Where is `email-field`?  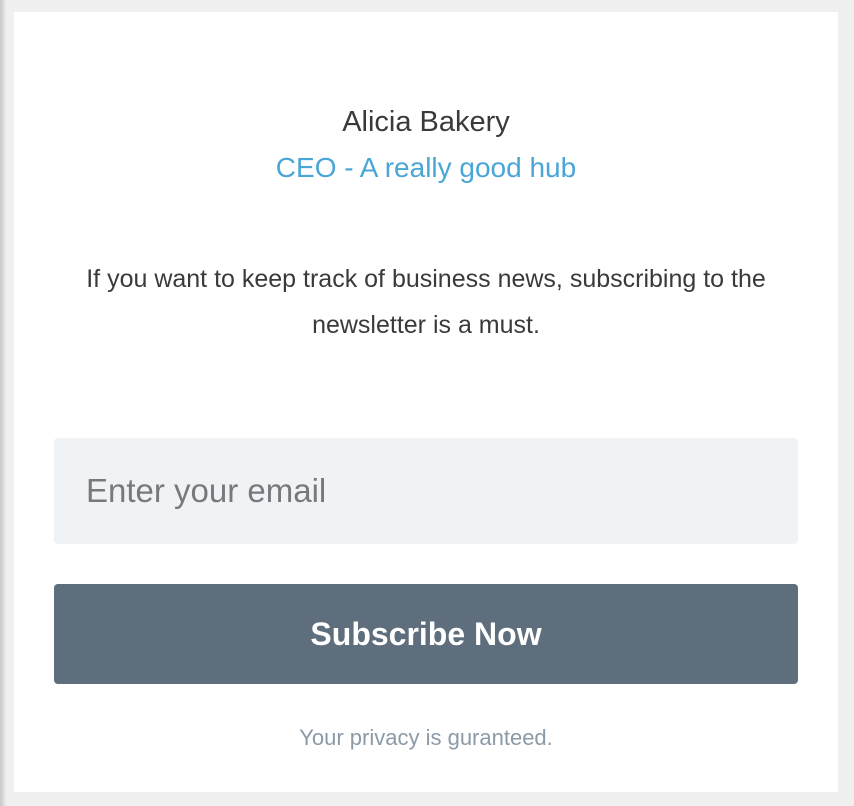 email-field is located at coordinates (426, 491).